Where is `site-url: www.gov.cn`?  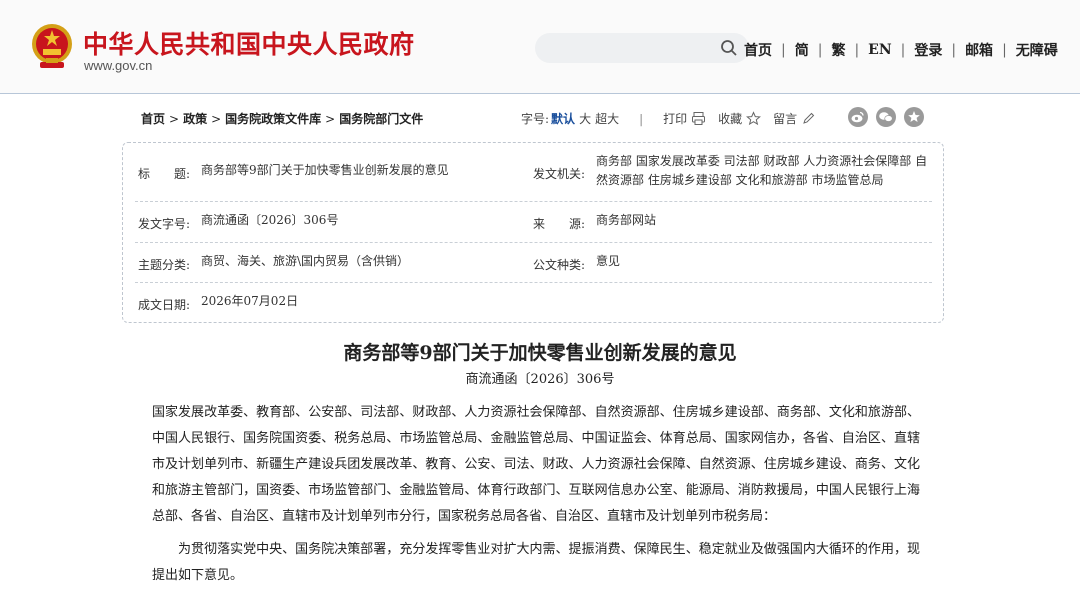 site-url: www.gov.cn is located at coordinates (118, 65).